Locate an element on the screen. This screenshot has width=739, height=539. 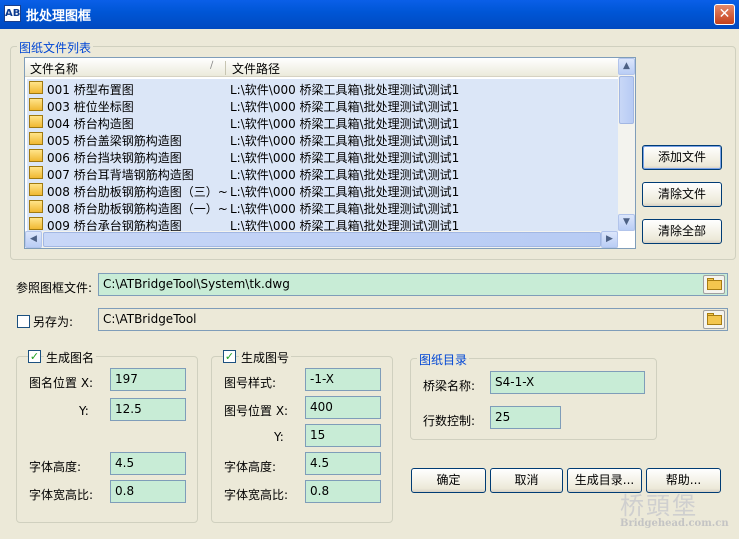
file-list-header: 文件名称 ∕ 文件路径 is located at coordinates (321, 67).